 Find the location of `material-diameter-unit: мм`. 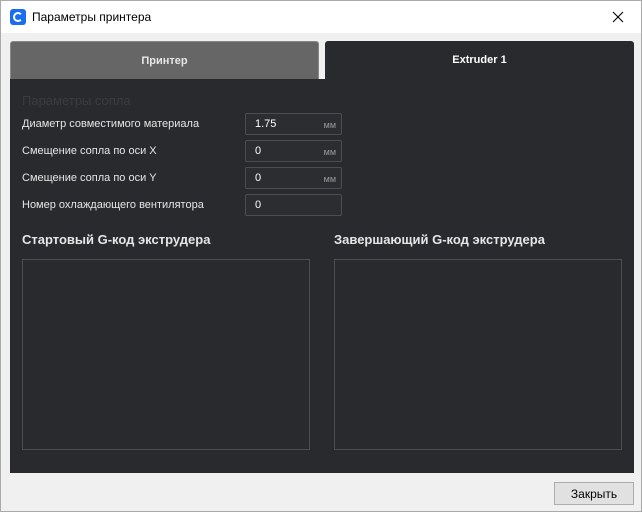

material-diameter-unit: мм is located at coordinates (329, 125).